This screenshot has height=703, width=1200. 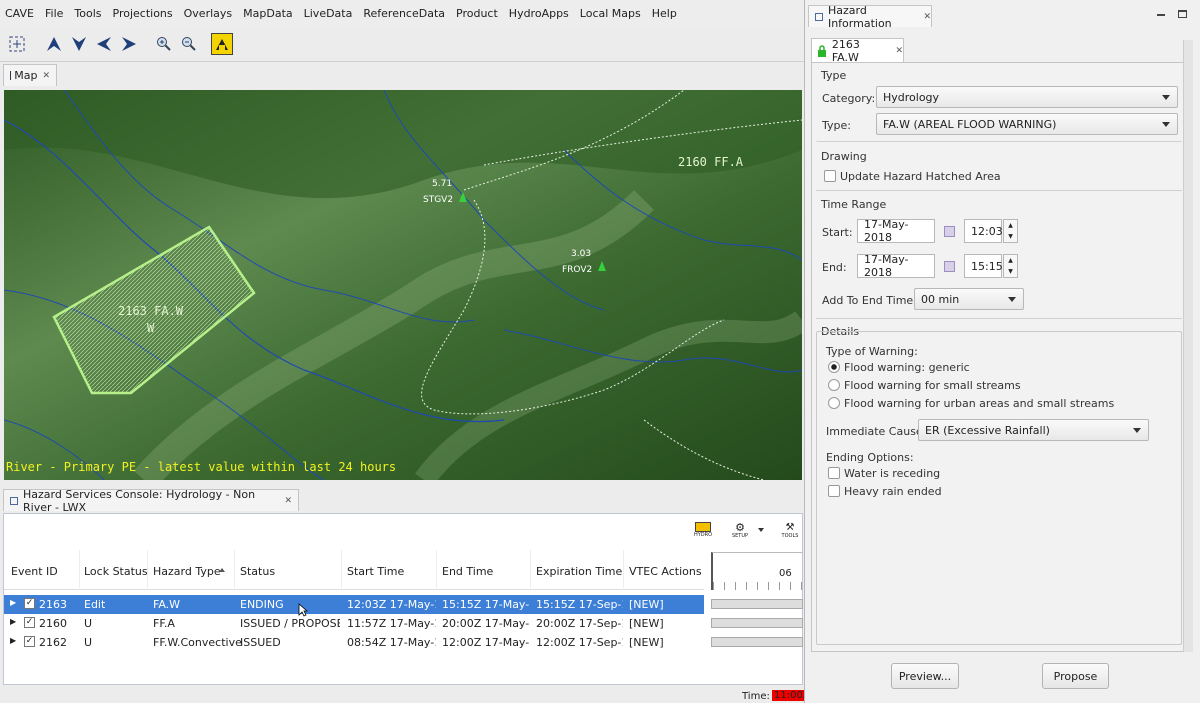 I want to click on type-select: FA.W (AREAL FLOOD WARNING), so click(x=1027, y=124).